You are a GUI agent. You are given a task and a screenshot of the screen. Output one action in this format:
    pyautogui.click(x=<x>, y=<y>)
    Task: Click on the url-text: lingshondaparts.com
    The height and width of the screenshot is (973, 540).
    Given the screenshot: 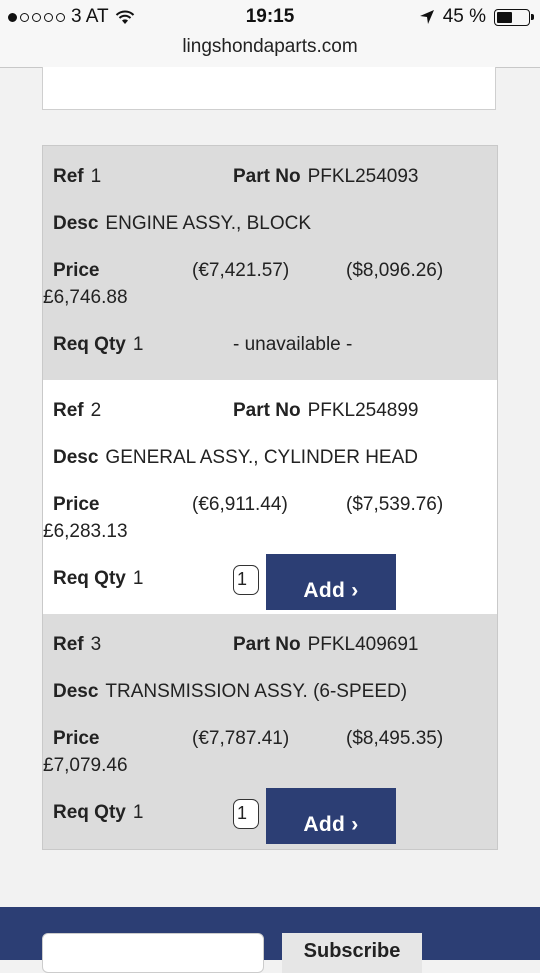 What is the action you would take?
    pyautogui.click(x=270, y=46)
    